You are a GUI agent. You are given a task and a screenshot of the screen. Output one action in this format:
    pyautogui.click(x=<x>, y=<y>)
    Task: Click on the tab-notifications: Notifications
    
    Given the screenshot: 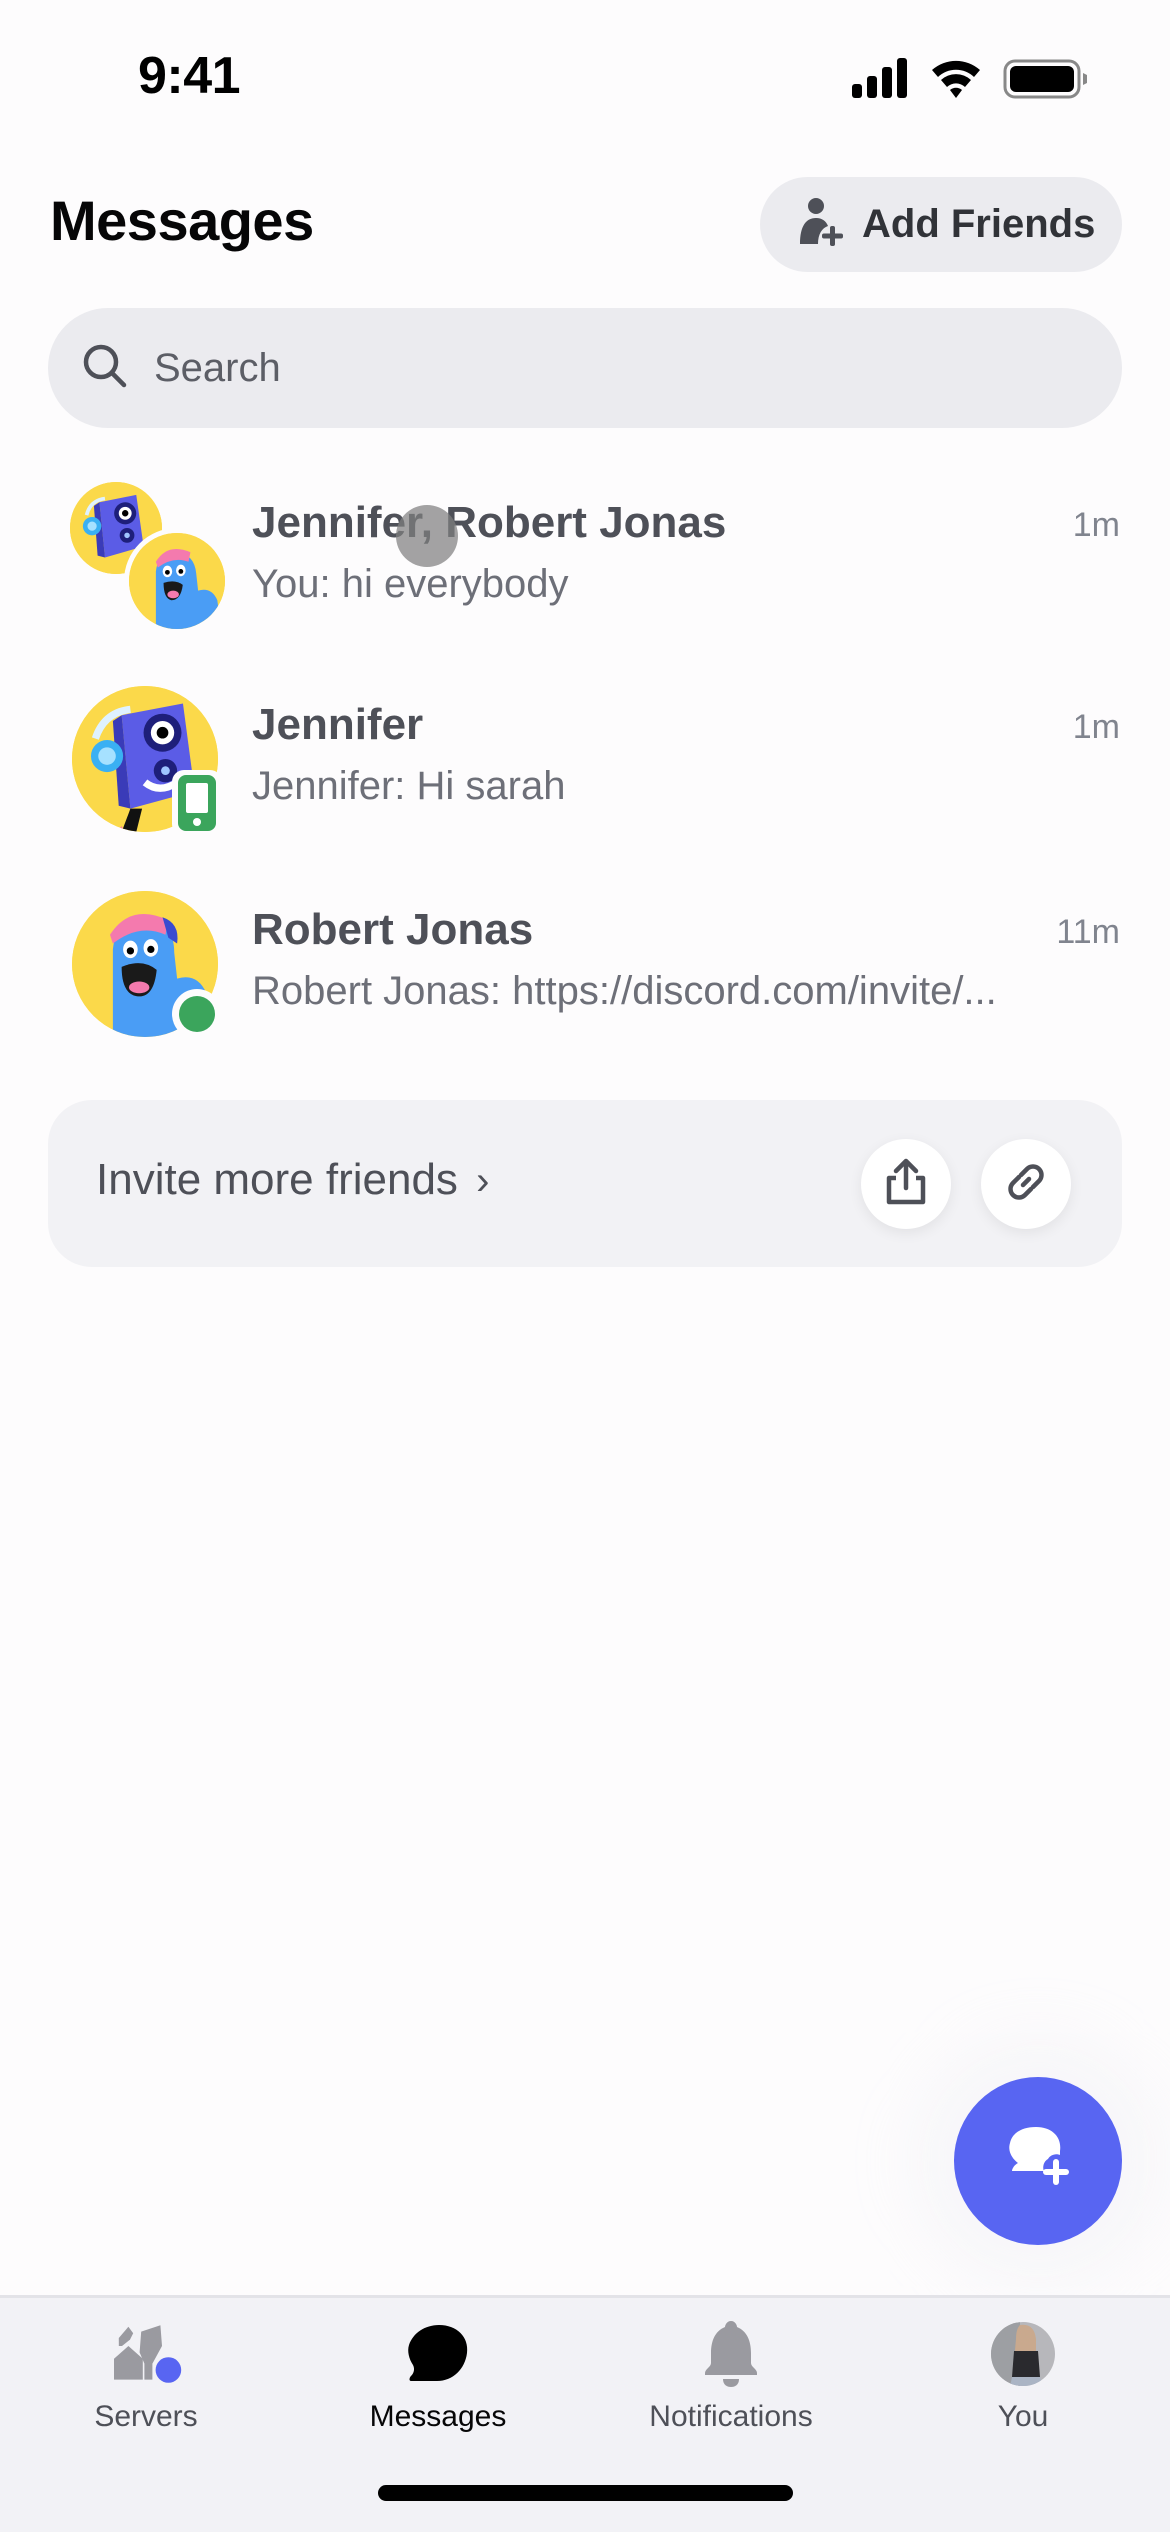 What is the action you would take?
    pyautogui.click(x=731, y=2378)
    